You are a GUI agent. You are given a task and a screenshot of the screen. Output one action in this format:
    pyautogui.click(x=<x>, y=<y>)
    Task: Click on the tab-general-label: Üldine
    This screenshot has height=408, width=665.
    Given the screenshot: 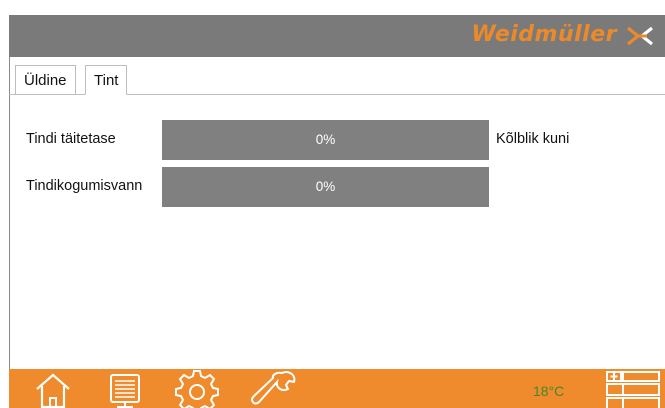 What is the action you would take?
    pyautogui.click(x=45, y=80)
    